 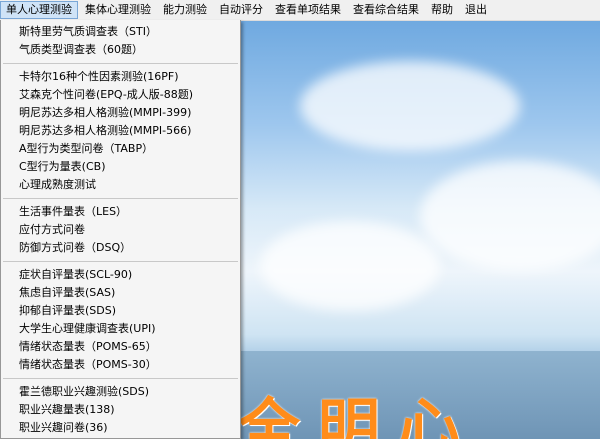 I want to click on menu-item-scl90: 症状自评量表(SCL-90), so click(x=120, y=275).